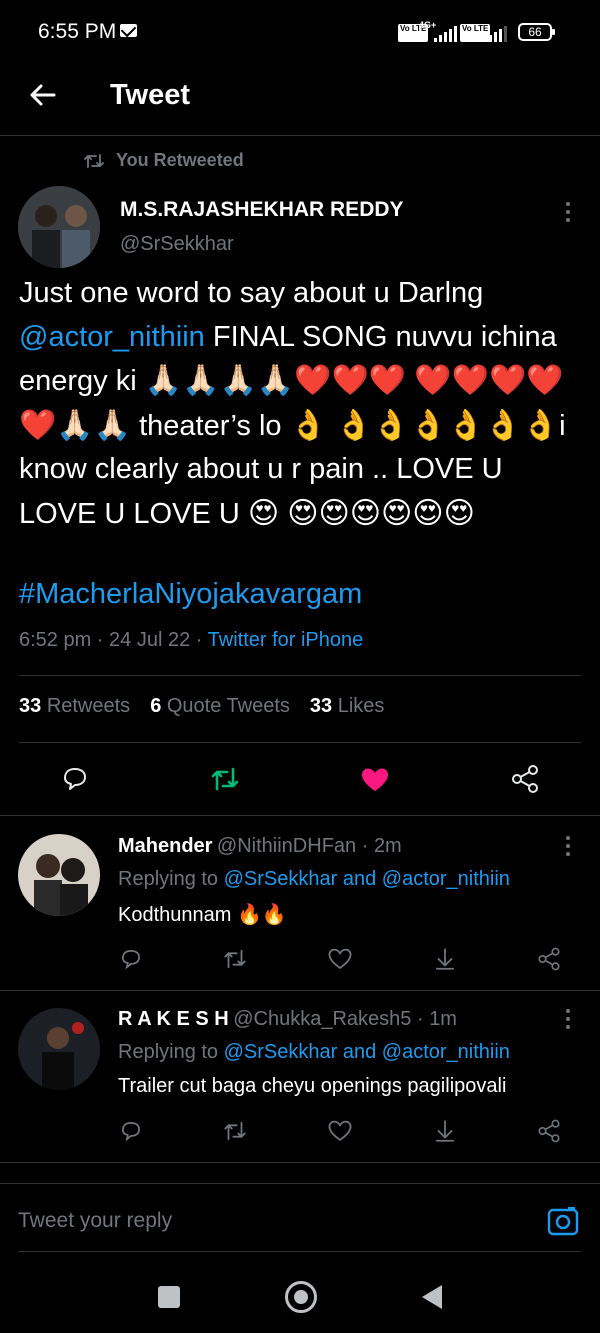 Image resolution: width=600 pixels, height=1333 pixels. What do you see at coordinates (177, 244) in the screenshot?
I see `author-handle: @SrSekkhar` at bounding box center [177, 244].